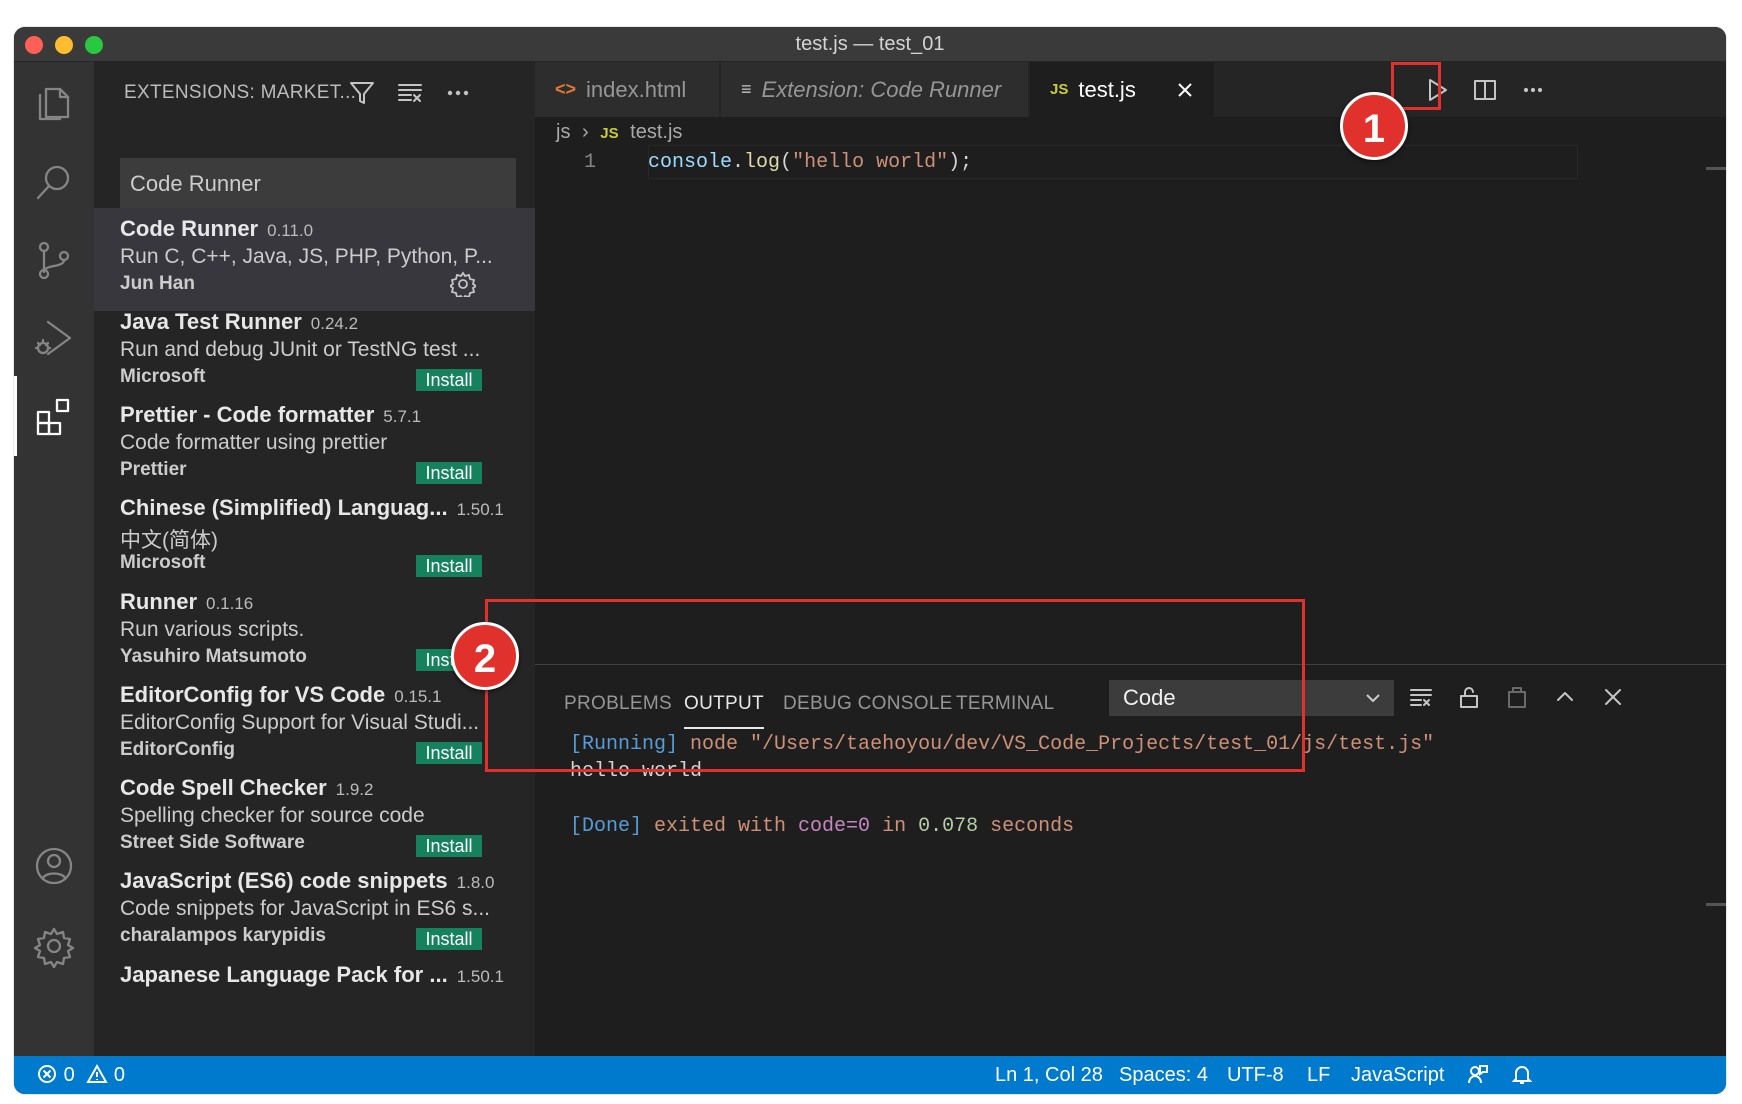 The height and width of the screenshot is (1104, 1742). I want to click on code-token: );, so click(960, 162).